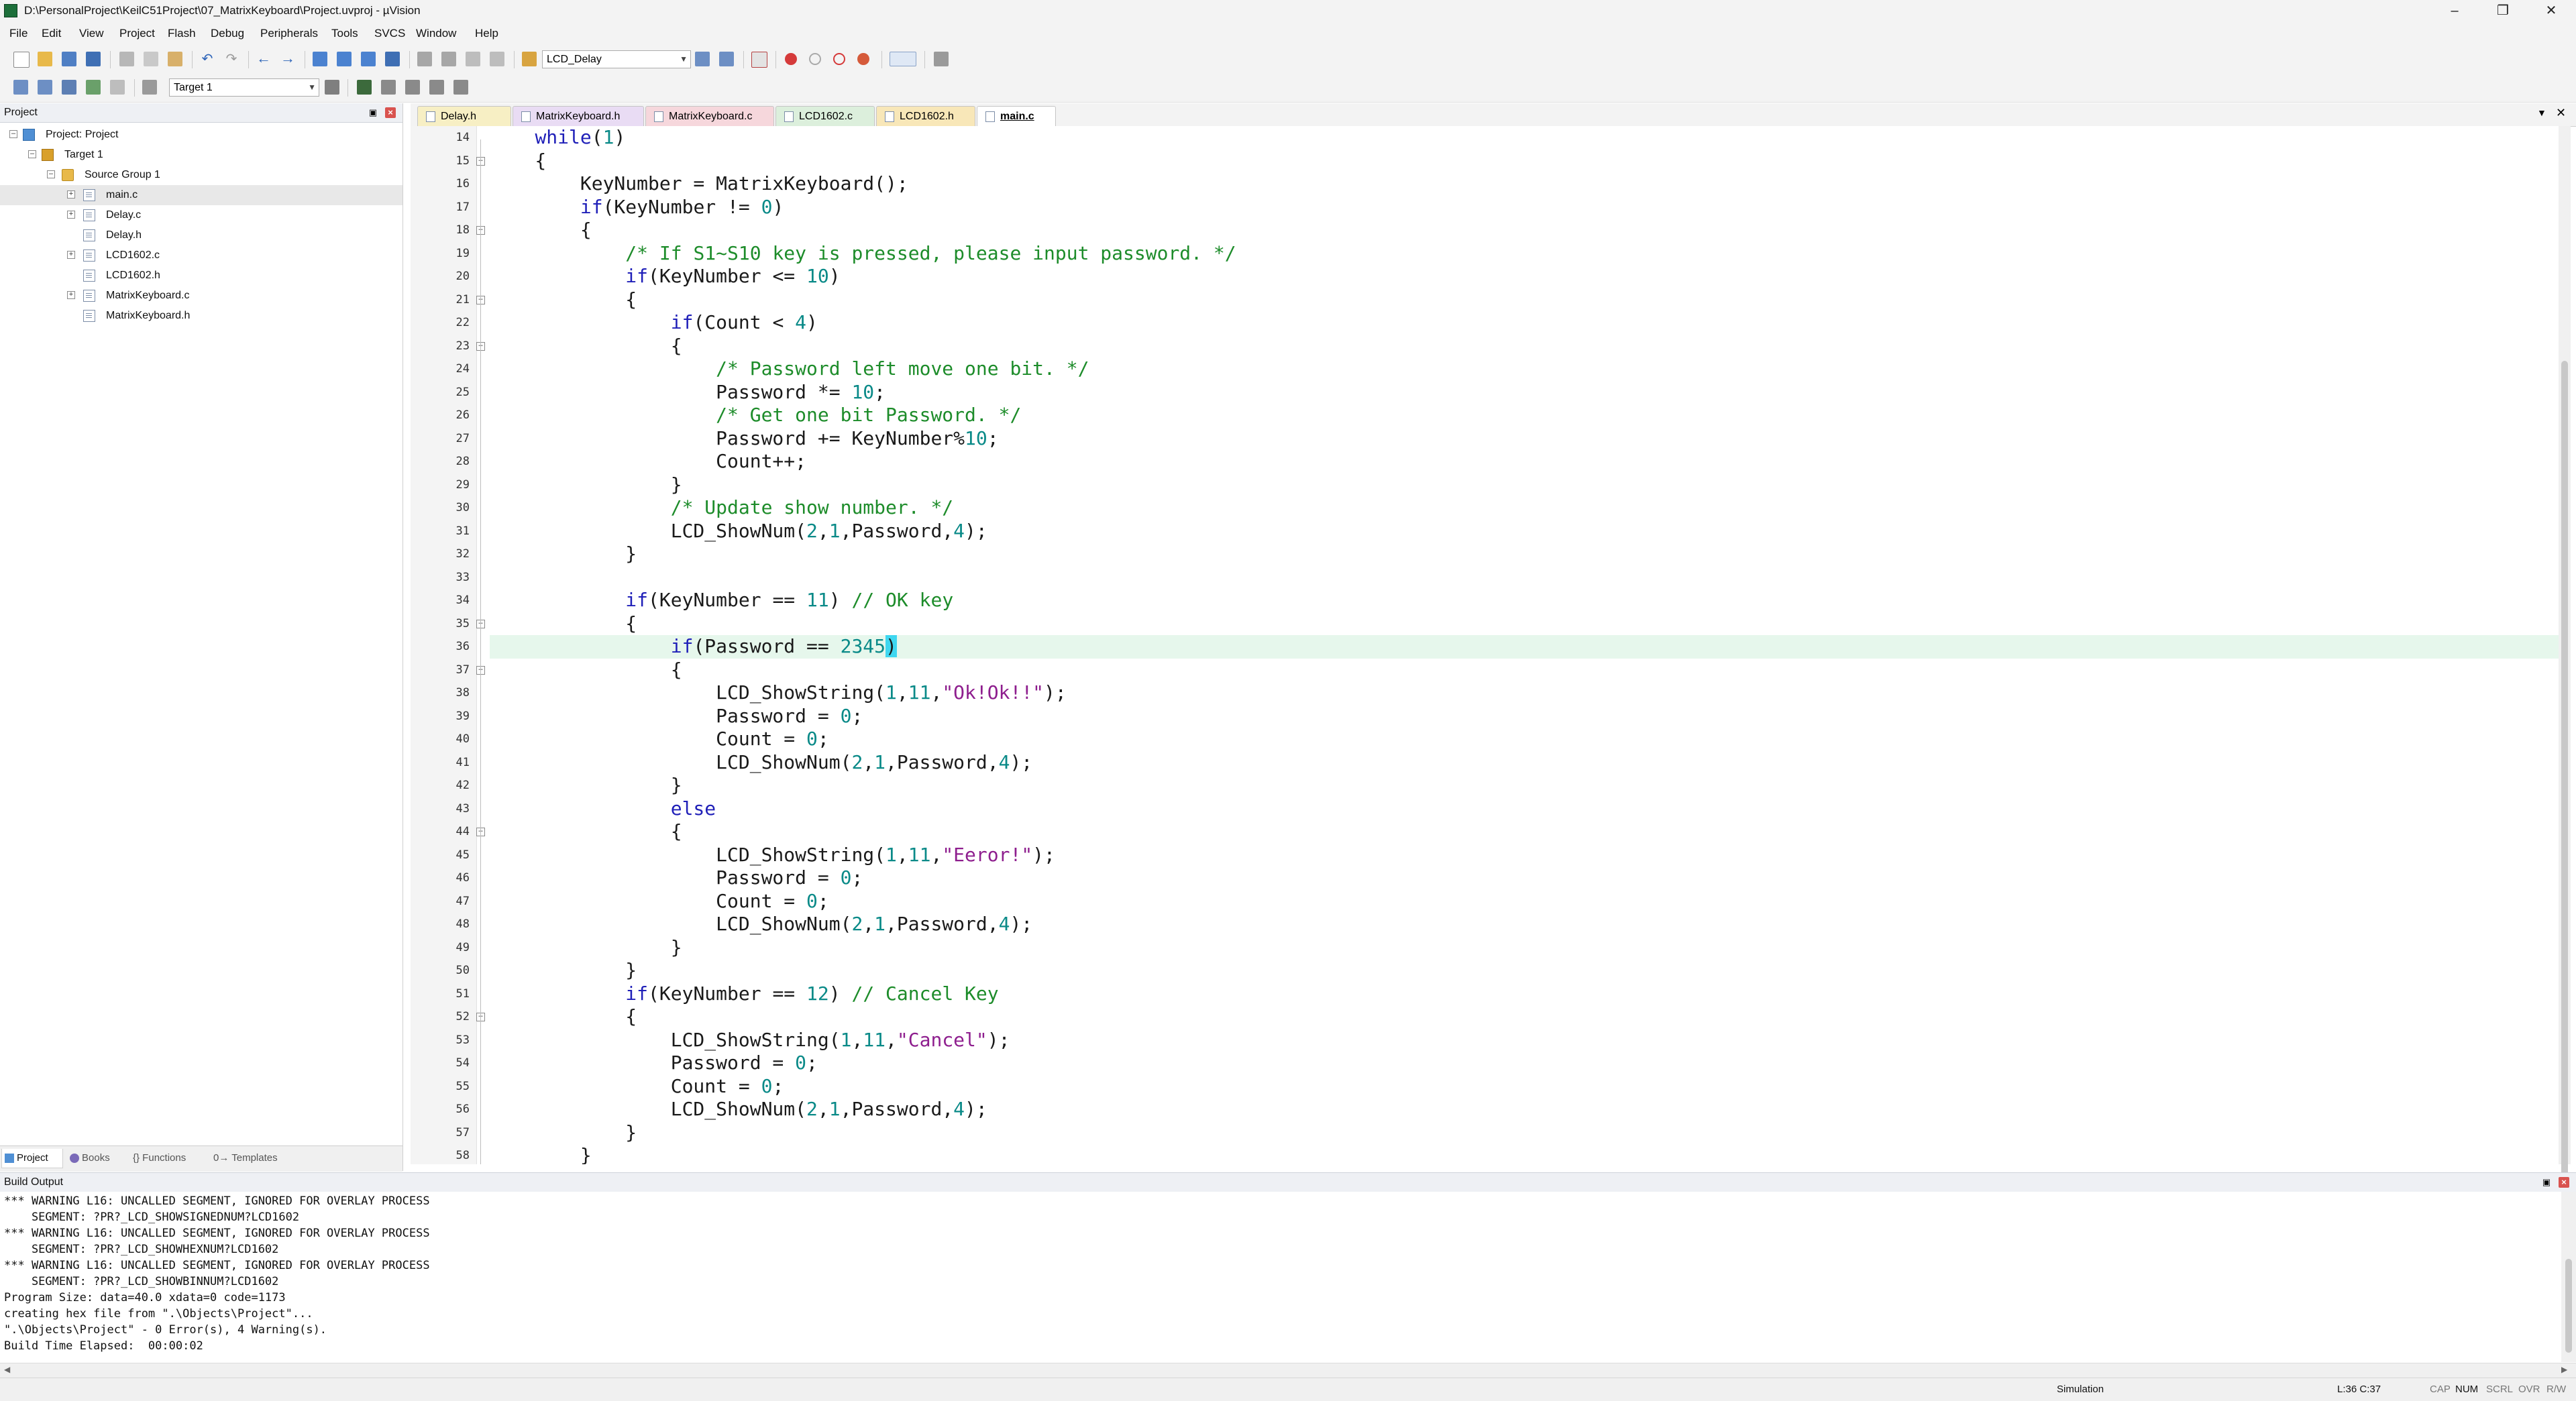 This screenshot has width=2576, height=1401. I want to click on insert-bookmark-icon, so click(320, 59).